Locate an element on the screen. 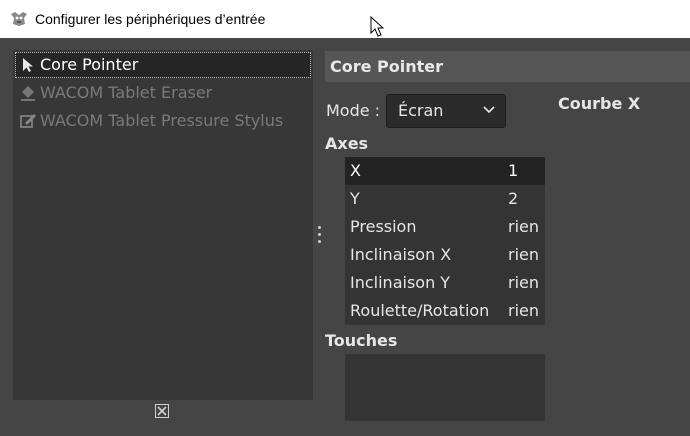  stylus-icon is located at coordinates (28, 121).